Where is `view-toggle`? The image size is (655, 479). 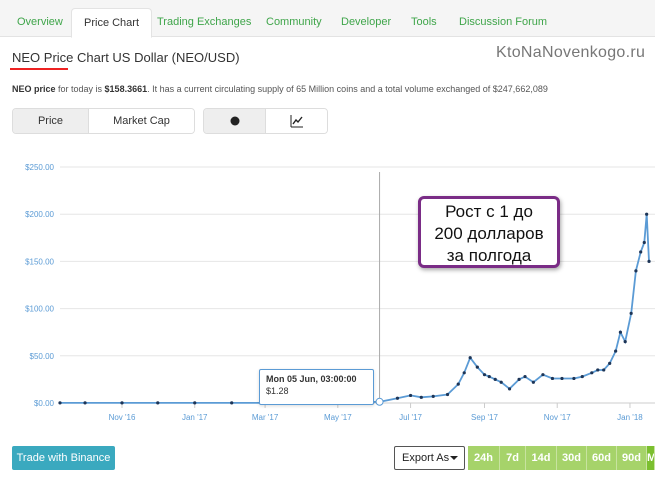 view-toggle is located at coordinates (265, 121).